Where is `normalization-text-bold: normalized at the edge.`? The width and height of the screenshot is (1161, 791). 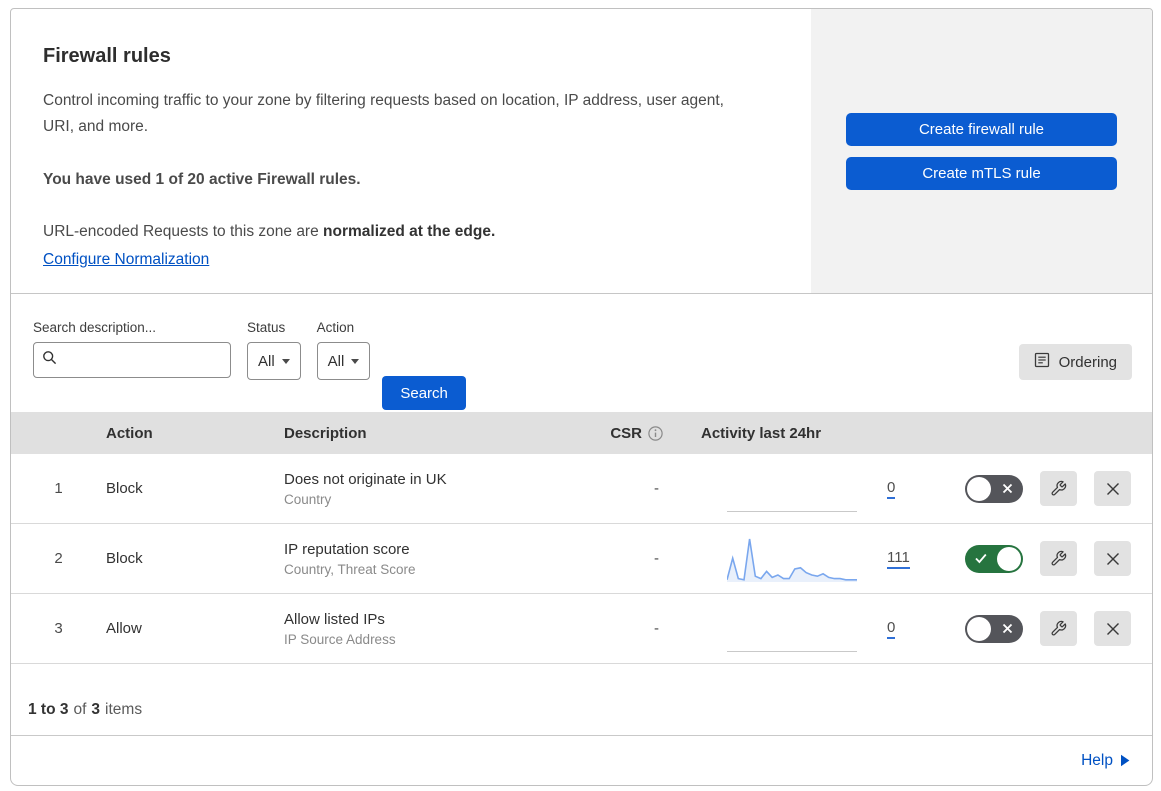
normalization-text-bold: normalized at the edge. is located at coordinates (409, 231).